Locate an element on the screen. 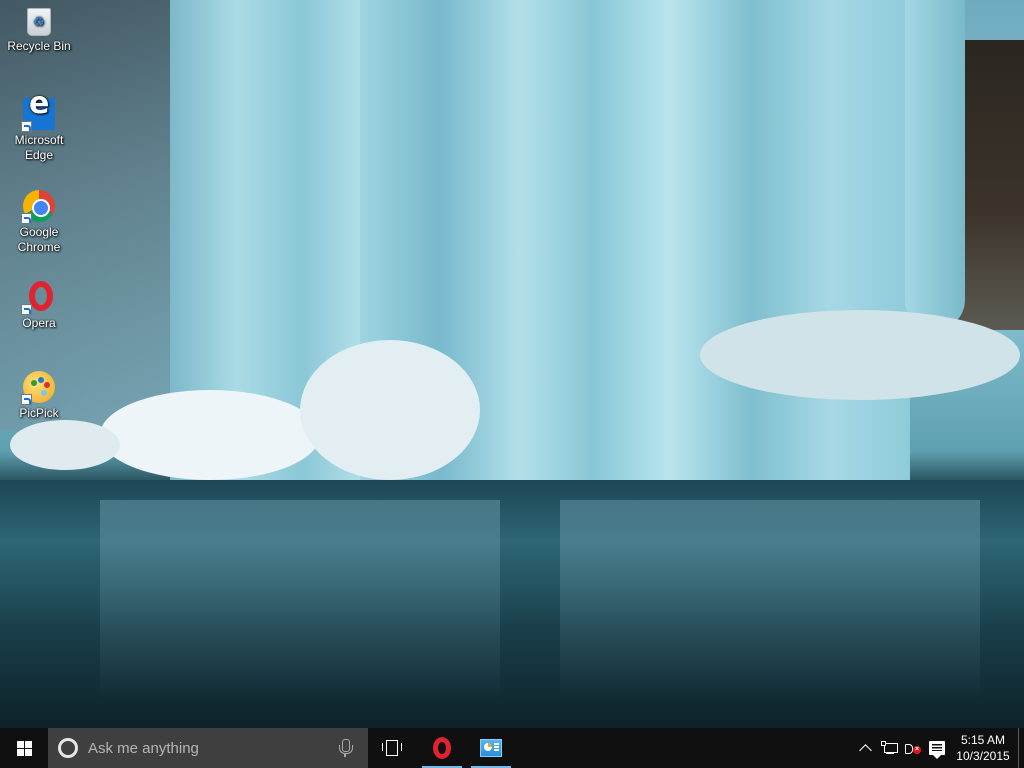 This screenshot has width=1024, height=768. desktop-icon-picpick: PicPick is located at coordinates (39, 396).